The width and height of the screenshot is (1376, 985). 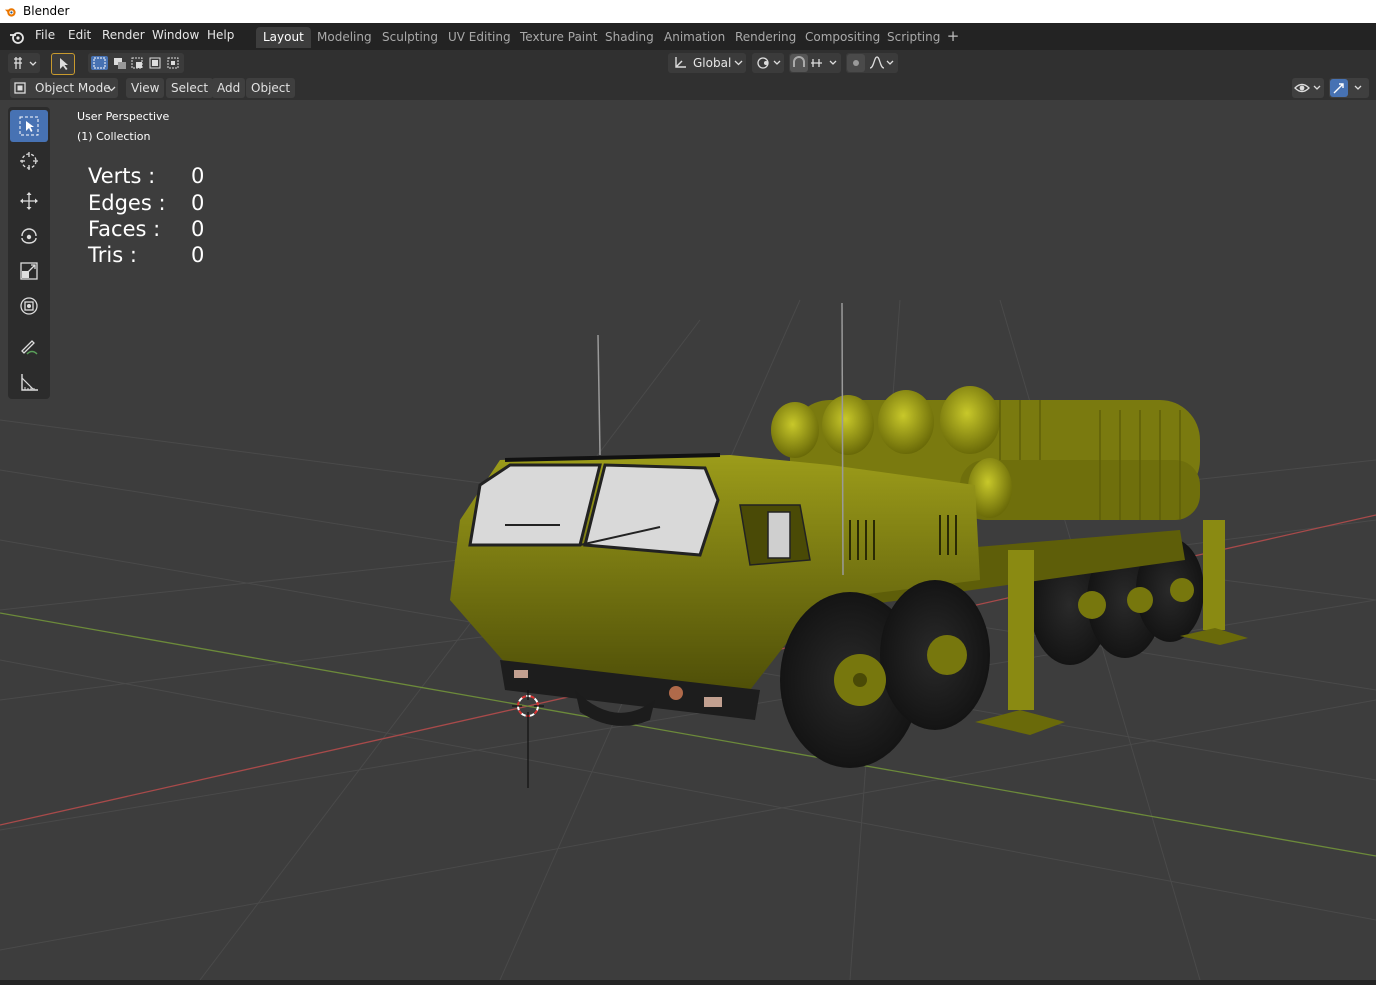 I want to click on menu-object: Object, so click(x=271, y=88).